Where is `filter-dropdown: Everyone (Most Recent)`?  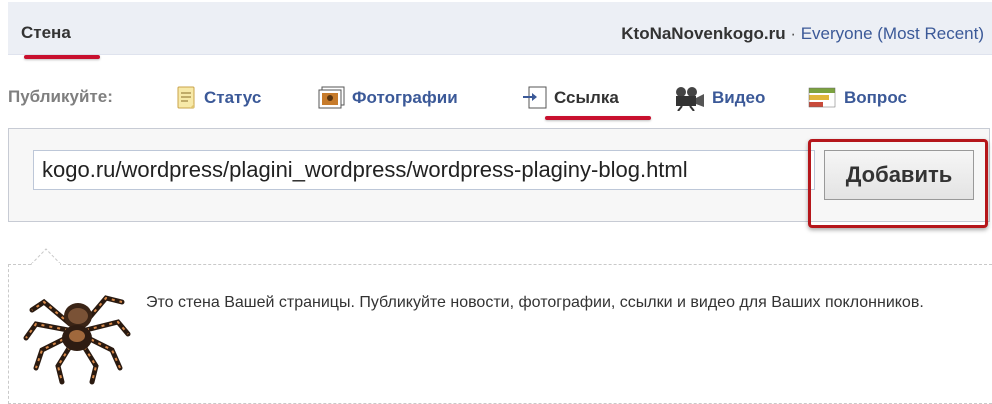
filter-dropdown: Everyone (Most Recent) is located at coordinates (892, 33).